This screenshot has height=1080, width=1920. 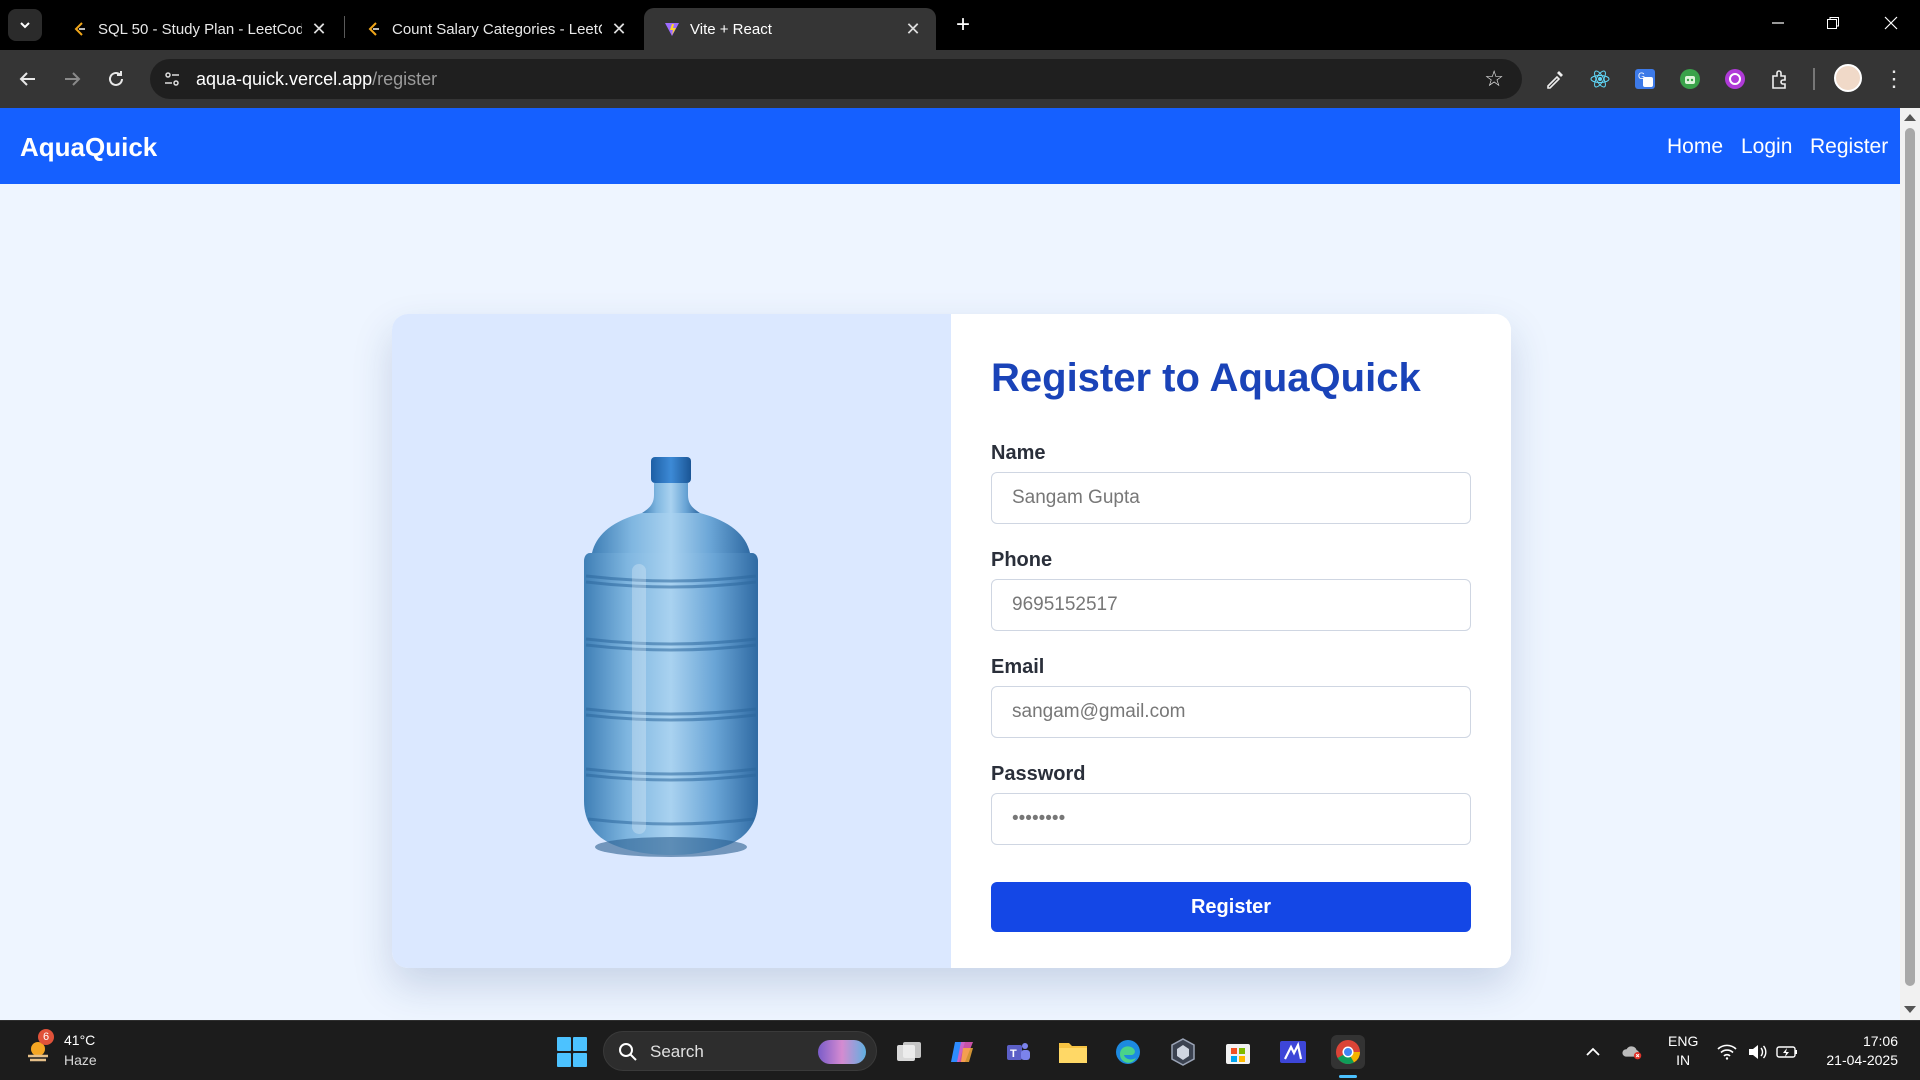 What do you see at coordinates (1683, 1041) in the screenshot?
I see `language-code: ENG` at bounding box center [1683, 1041].